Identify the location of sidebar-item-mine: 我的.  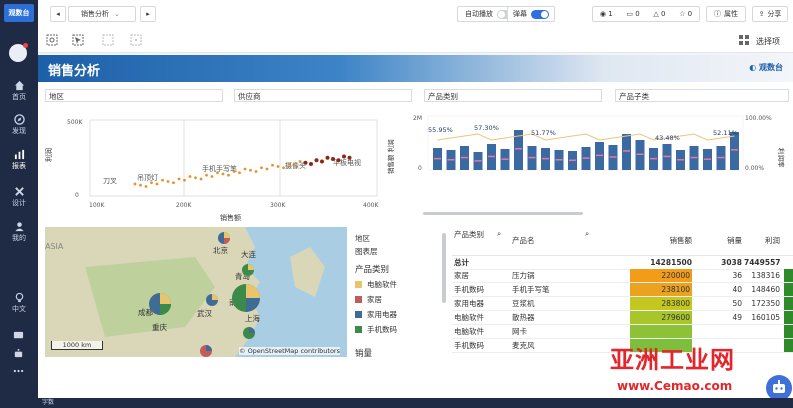
(19, 232).